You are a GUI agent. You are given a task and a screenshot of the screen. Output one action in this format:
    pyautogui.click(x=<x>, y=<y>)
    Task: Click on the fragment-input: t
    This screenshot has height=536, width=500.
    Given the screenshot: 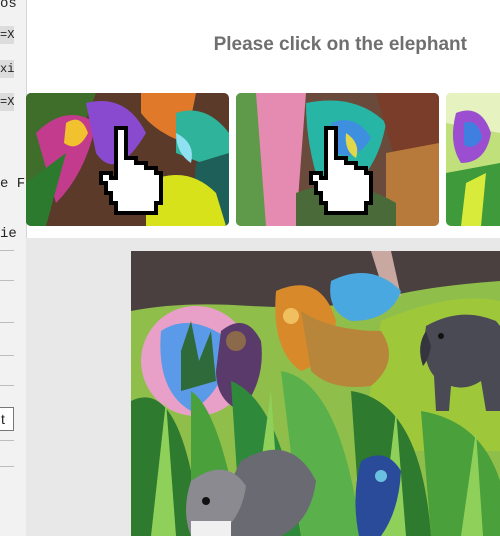 What is the action you would take?
    pyautogui.click(x=7, y=419)
    